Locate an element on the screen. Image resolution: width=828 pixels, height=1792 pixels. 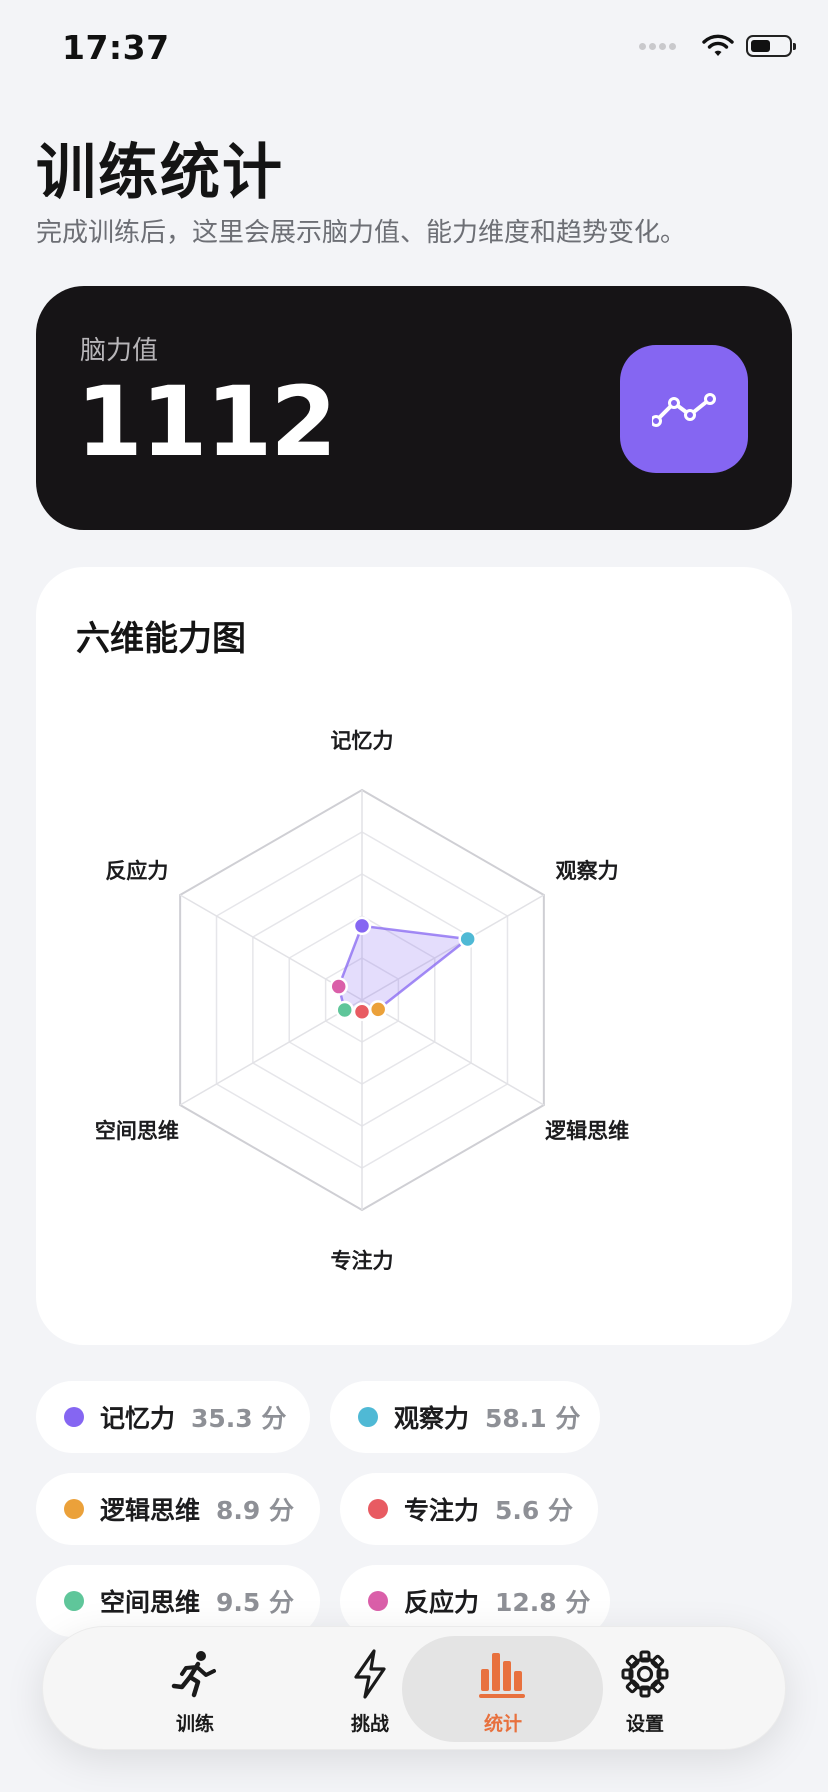
radar-axis-label: 观察力 is located at coordinates (587, 871).